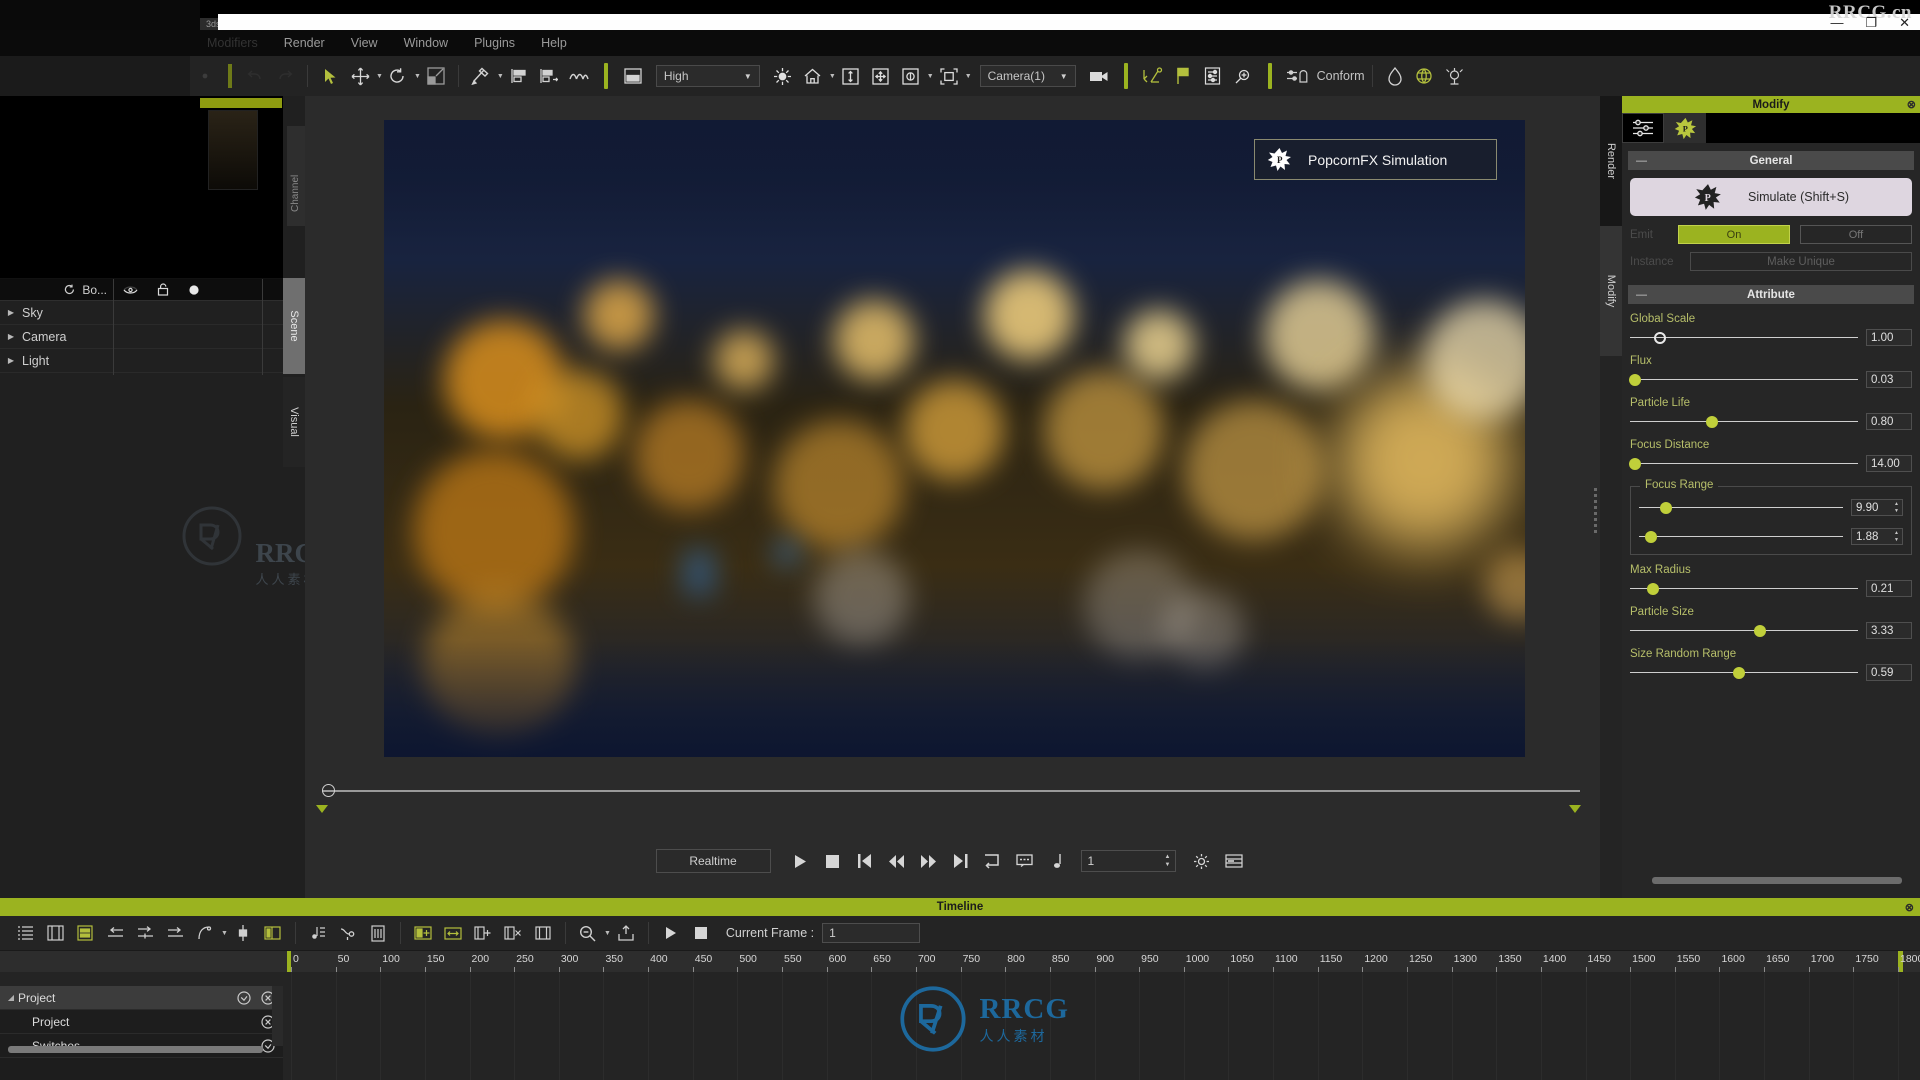 The image size is (1920, 1080). What do you see at coordinates (322, 809) in the screenshot?
I see `range-start-marker` at bounding box center [322, 809].